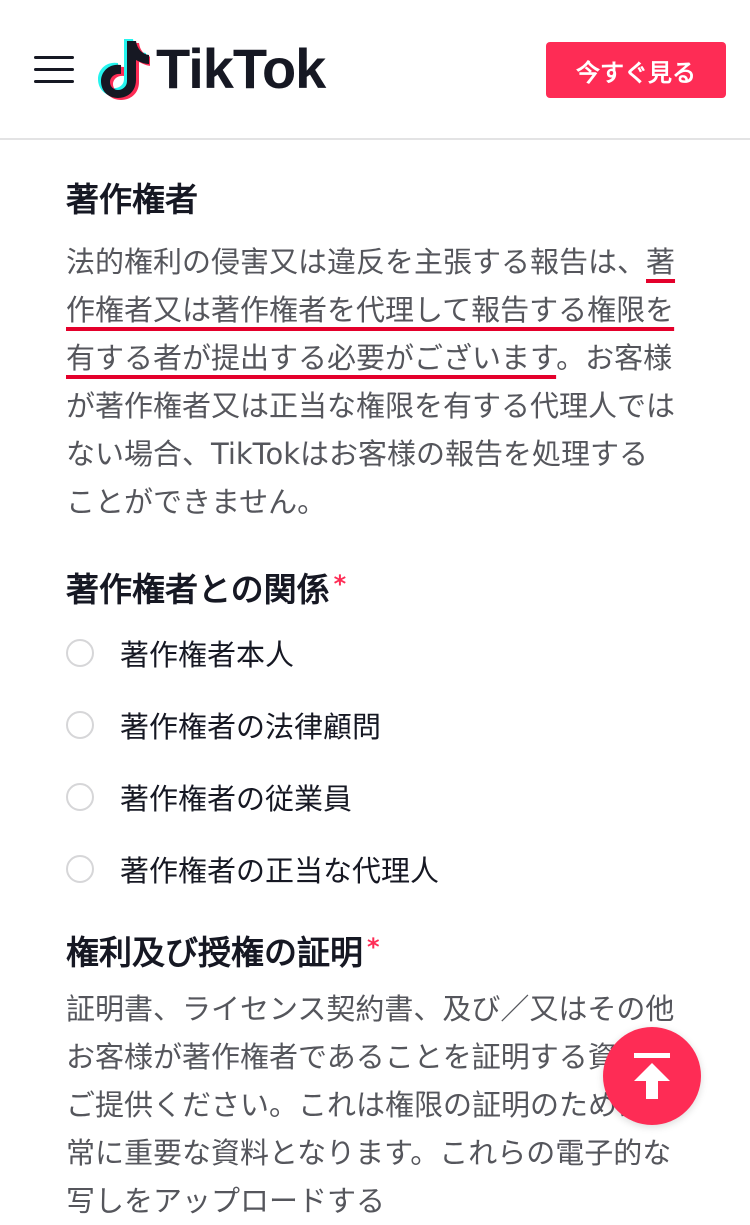 The width and height of the screenshot is (750, 1225). I want to click on tiktok-logo: TikTok, so click(210, 69).